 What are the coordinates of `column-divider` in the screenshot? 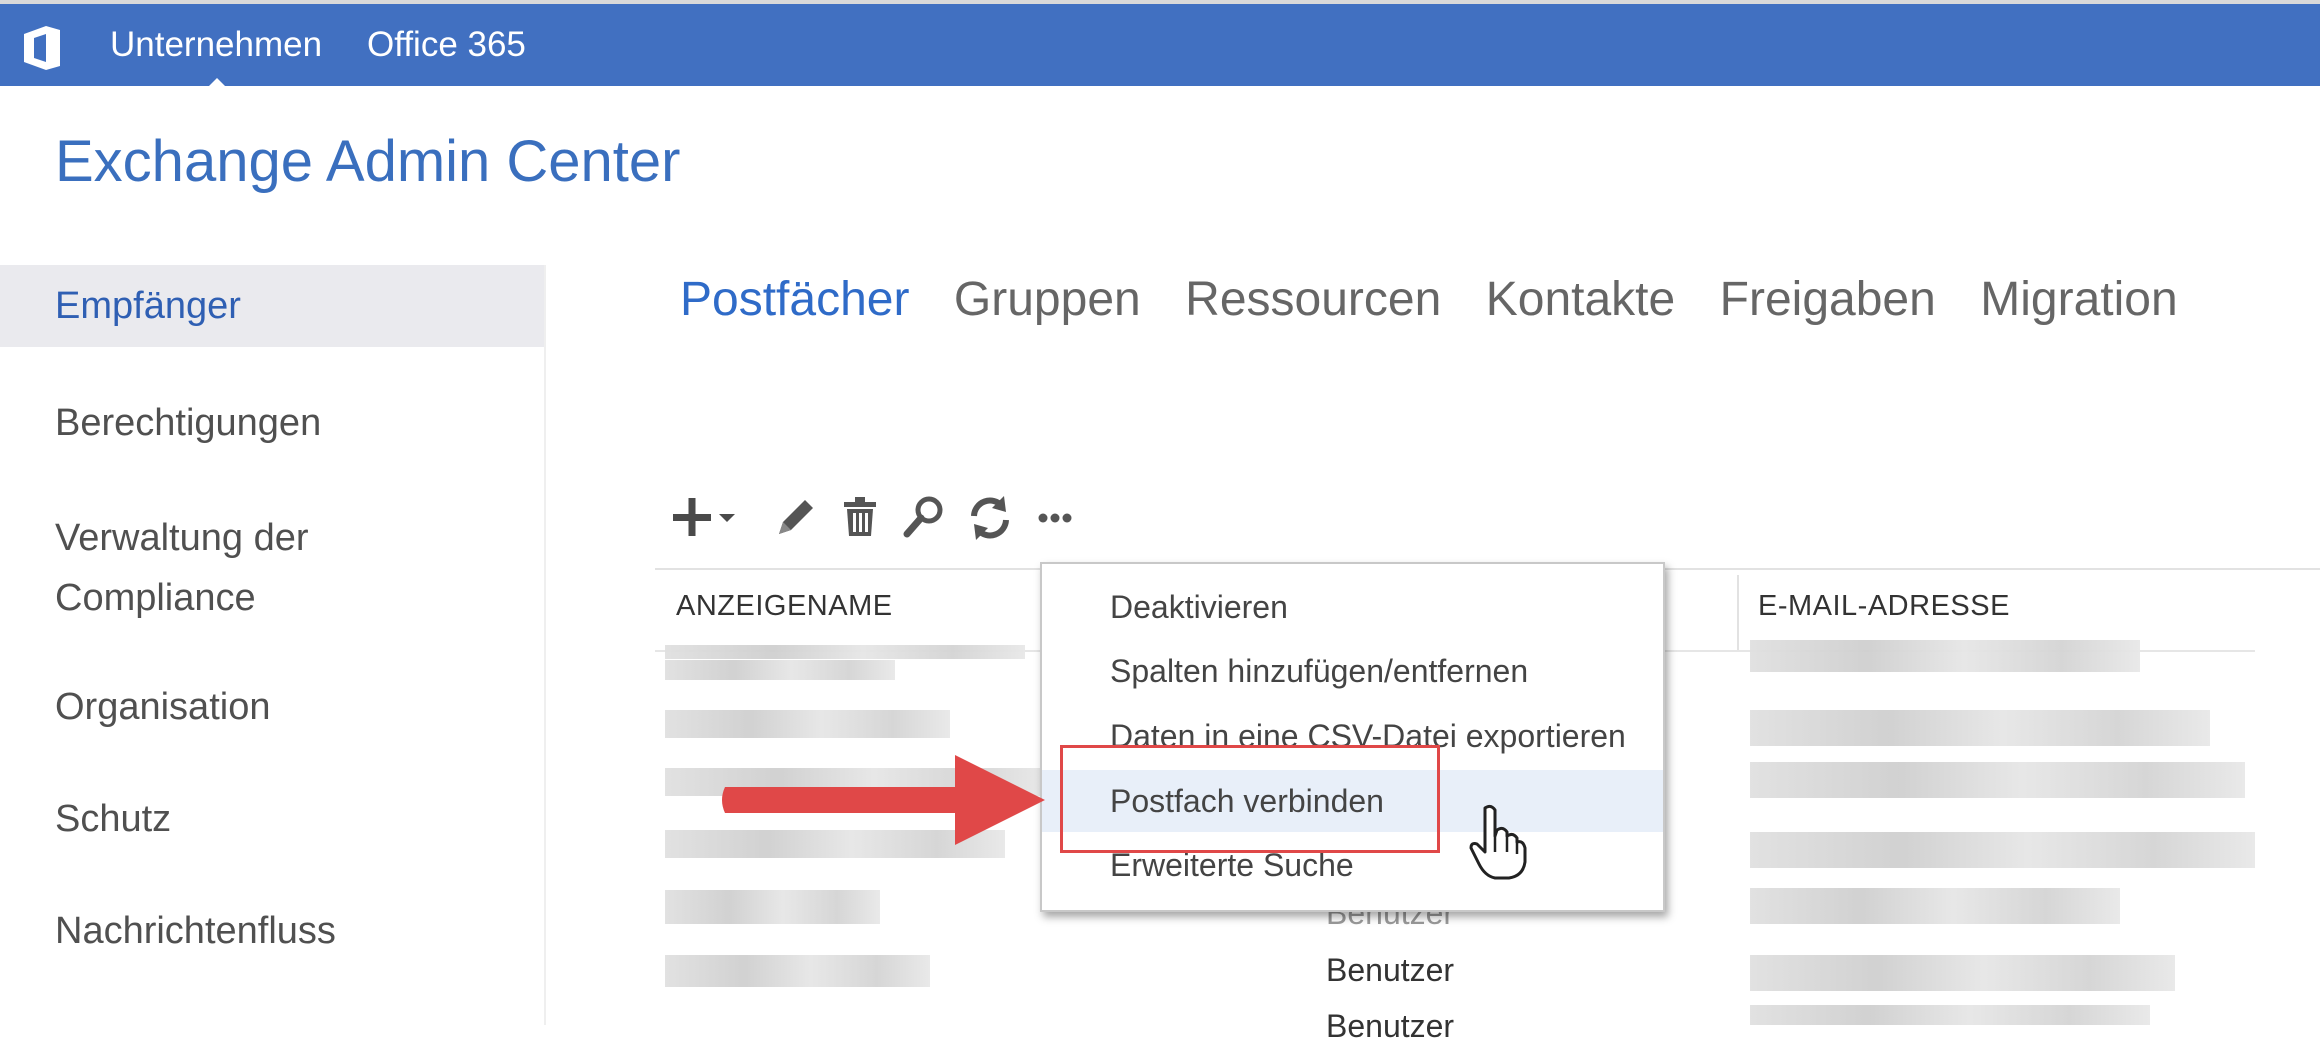 It's located at (1738, 612).